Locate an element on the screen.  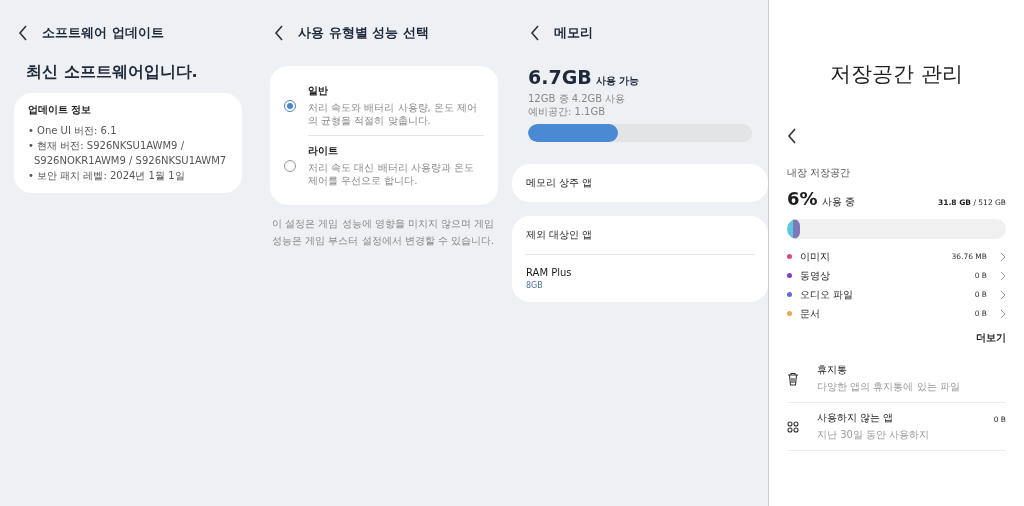
usage-label: 사용 중 is located at coordinates (838, 202).